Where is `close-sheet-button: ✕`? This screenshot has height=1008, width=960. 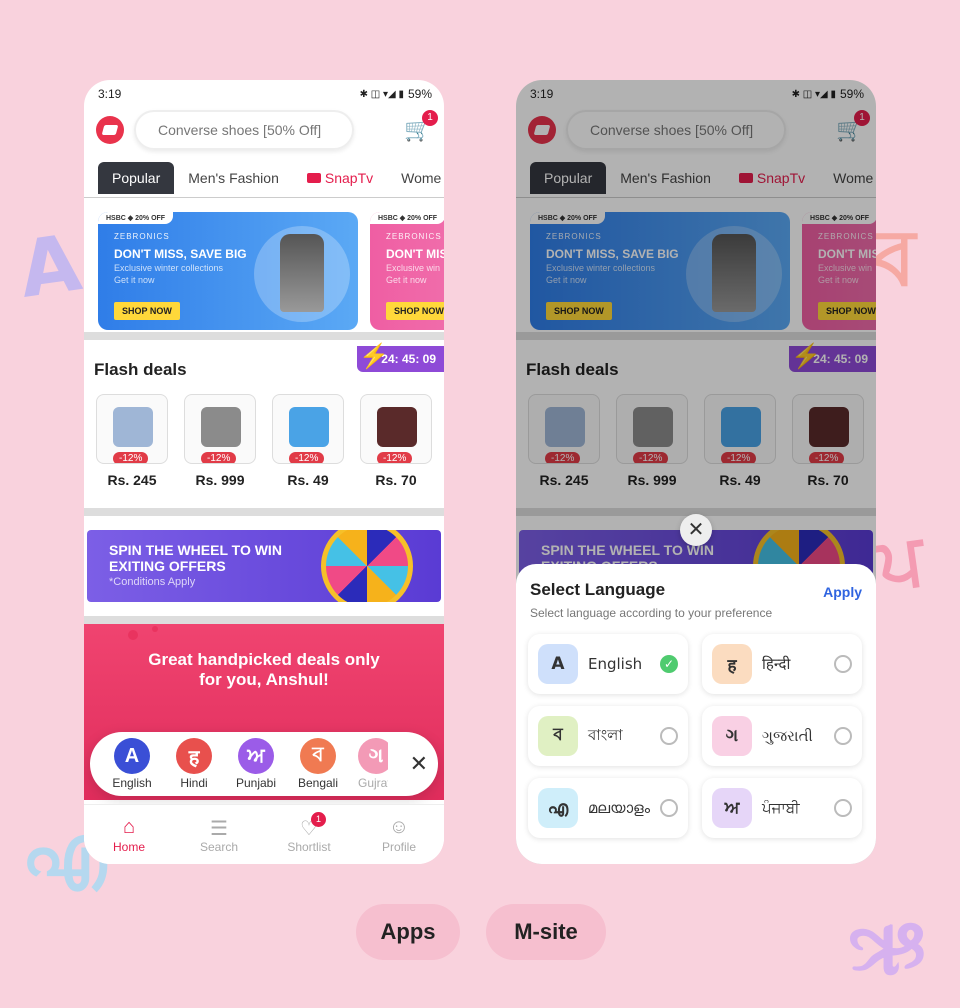
close-sheet-button: ✕ is located at coordinates (696, 530).